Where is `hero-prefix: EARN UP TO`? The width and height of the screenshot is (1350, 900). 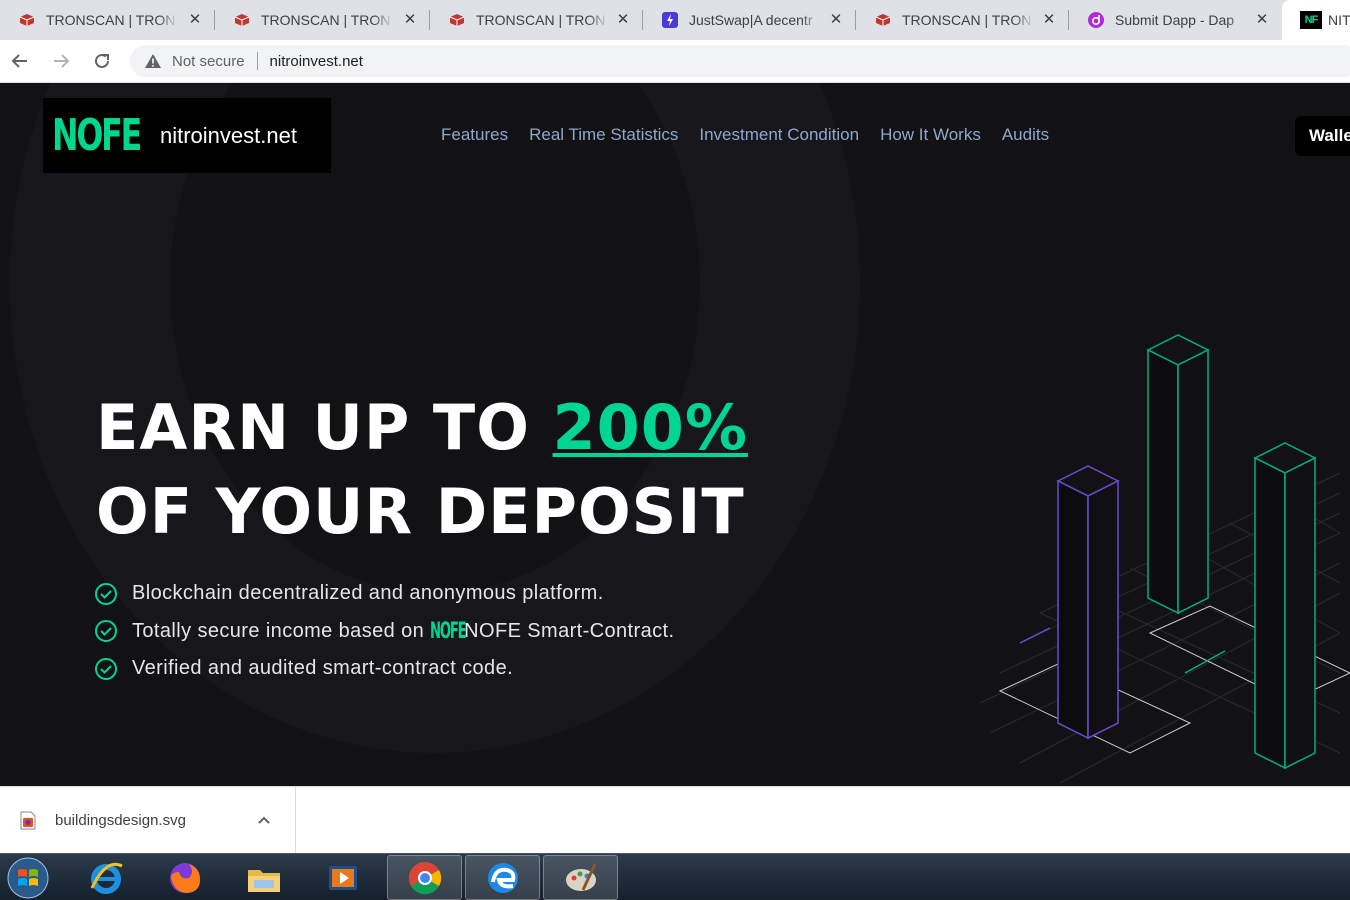
hero-prefix: EARN UP TO is located at coordinates (324, 427).